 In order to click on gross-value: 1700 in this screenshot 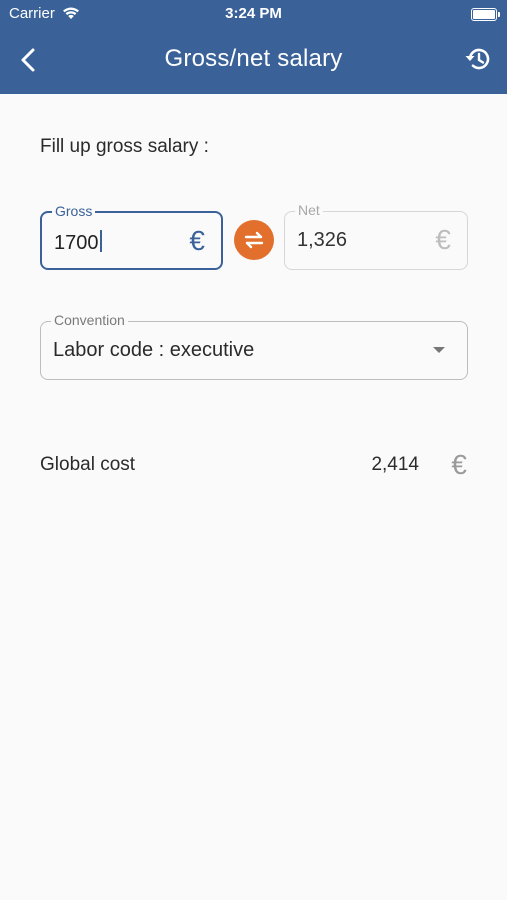, I will do `click(76, 243)`.